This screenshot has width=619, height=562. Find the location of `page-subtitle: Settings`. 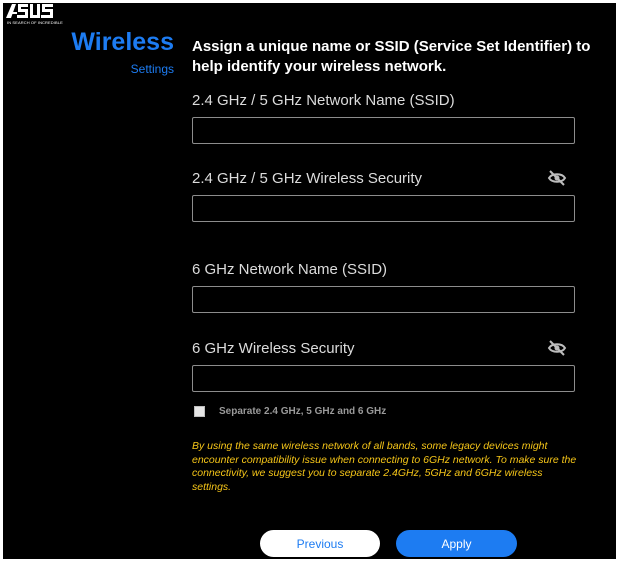

page-subtitle: Settings is located at coordinates (152, 69).